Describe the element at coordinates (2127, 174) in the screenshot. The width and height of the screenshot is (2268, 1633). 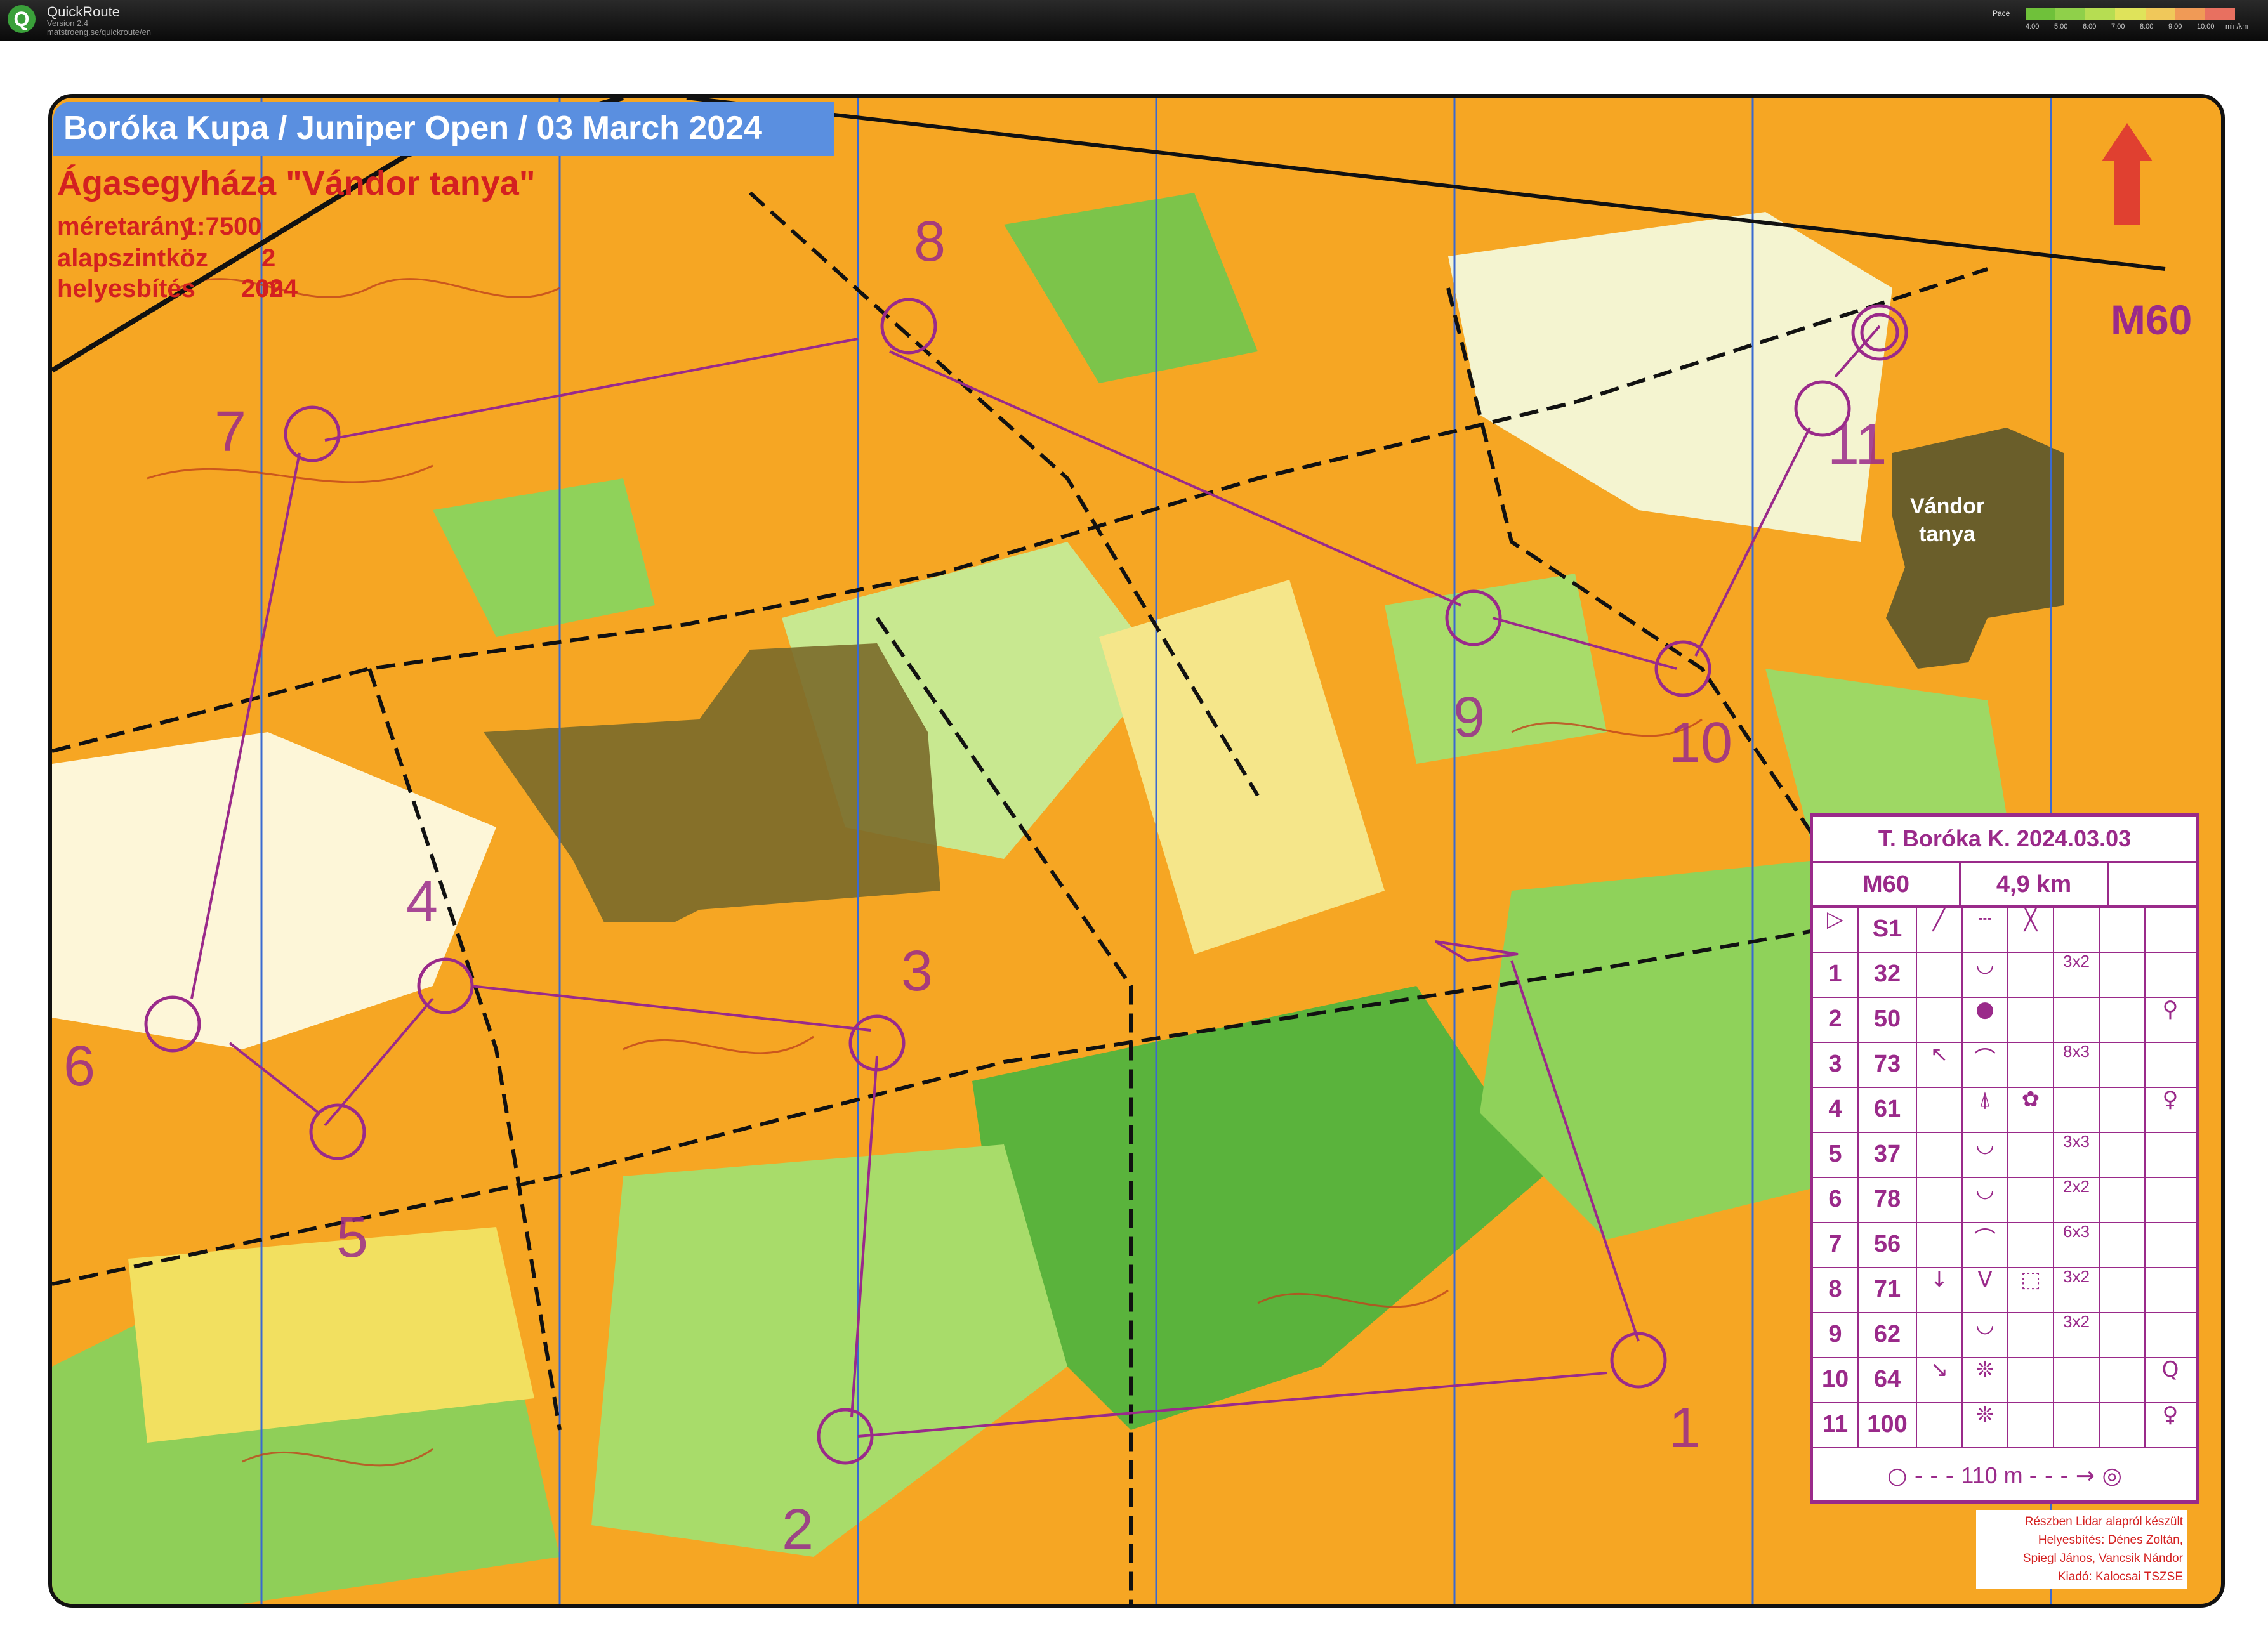
I see `north-arrow-icon` at that location.